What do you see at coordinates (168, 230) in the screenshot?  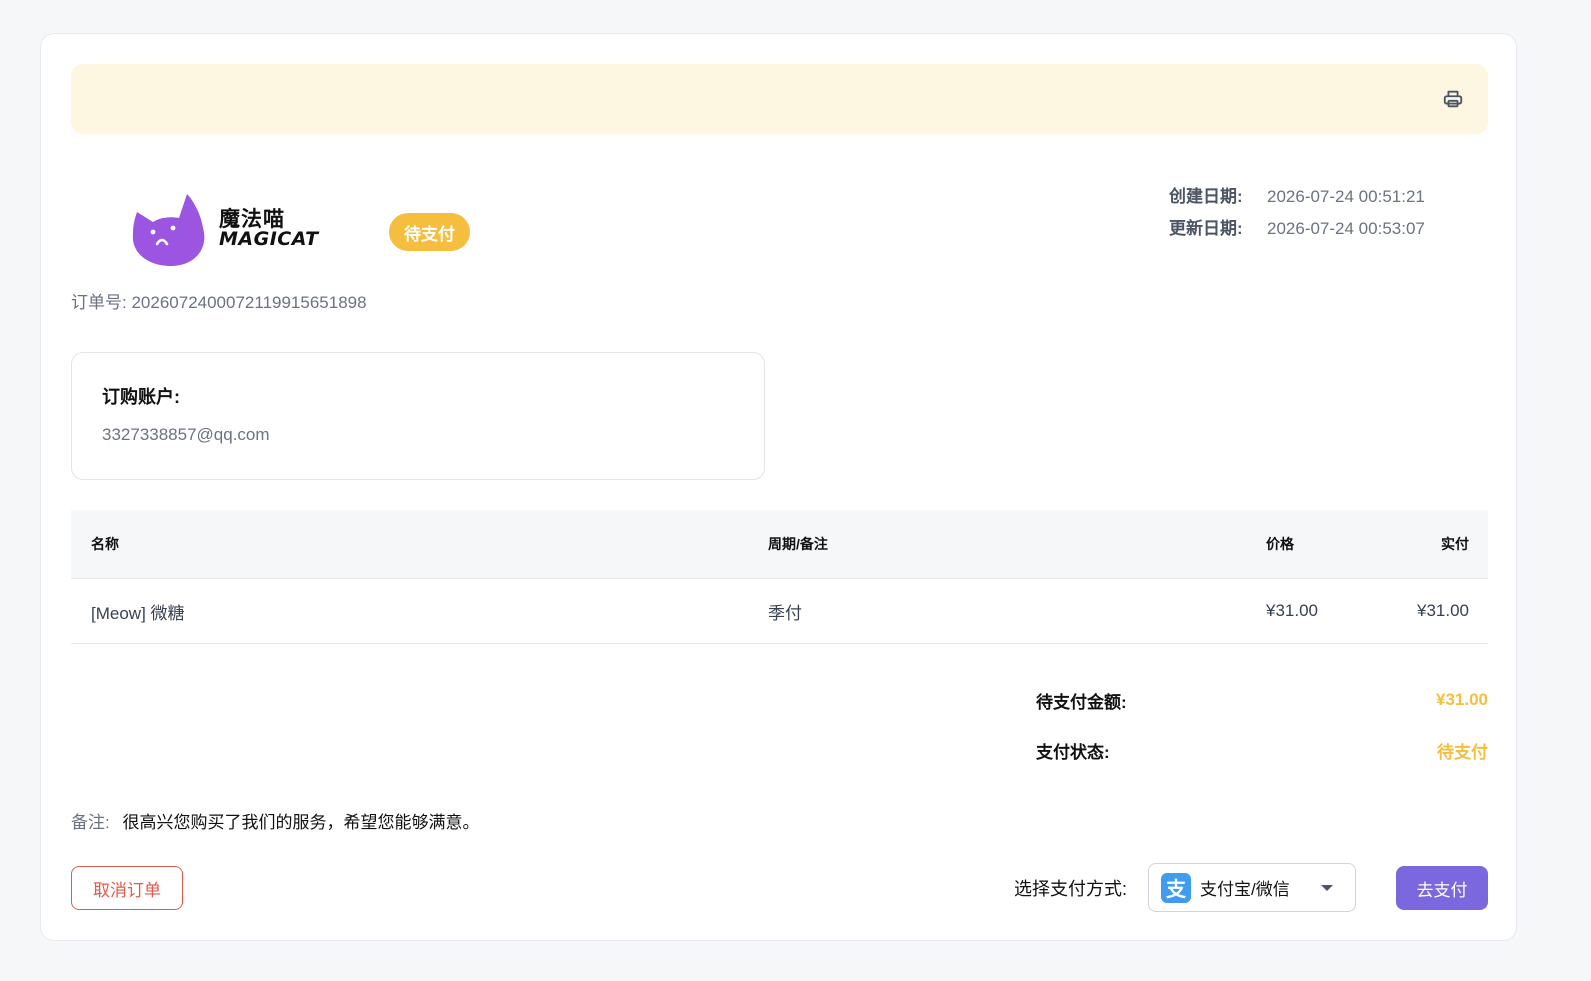 I see `cat-logo-icon` at bounding box center [168, 230].